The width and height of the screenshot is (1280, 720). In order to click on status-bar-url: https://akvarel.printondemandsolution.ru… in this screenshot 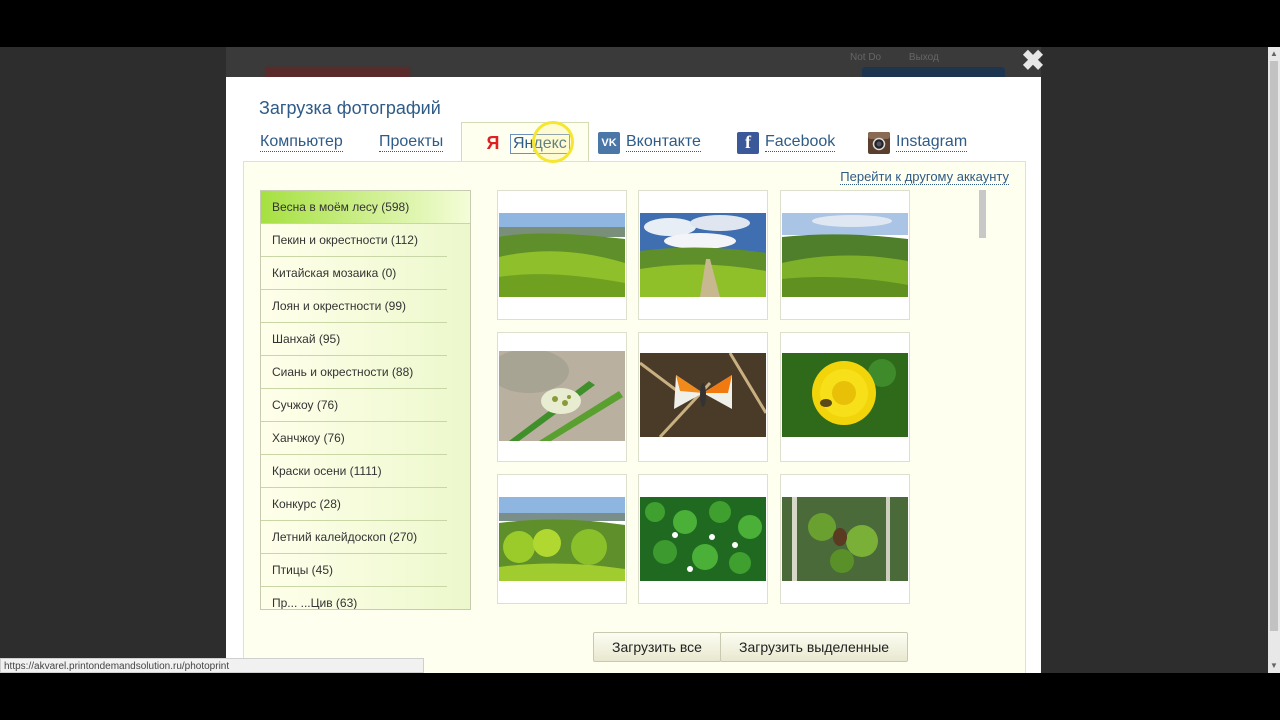, I will do `click(212, 665)`.